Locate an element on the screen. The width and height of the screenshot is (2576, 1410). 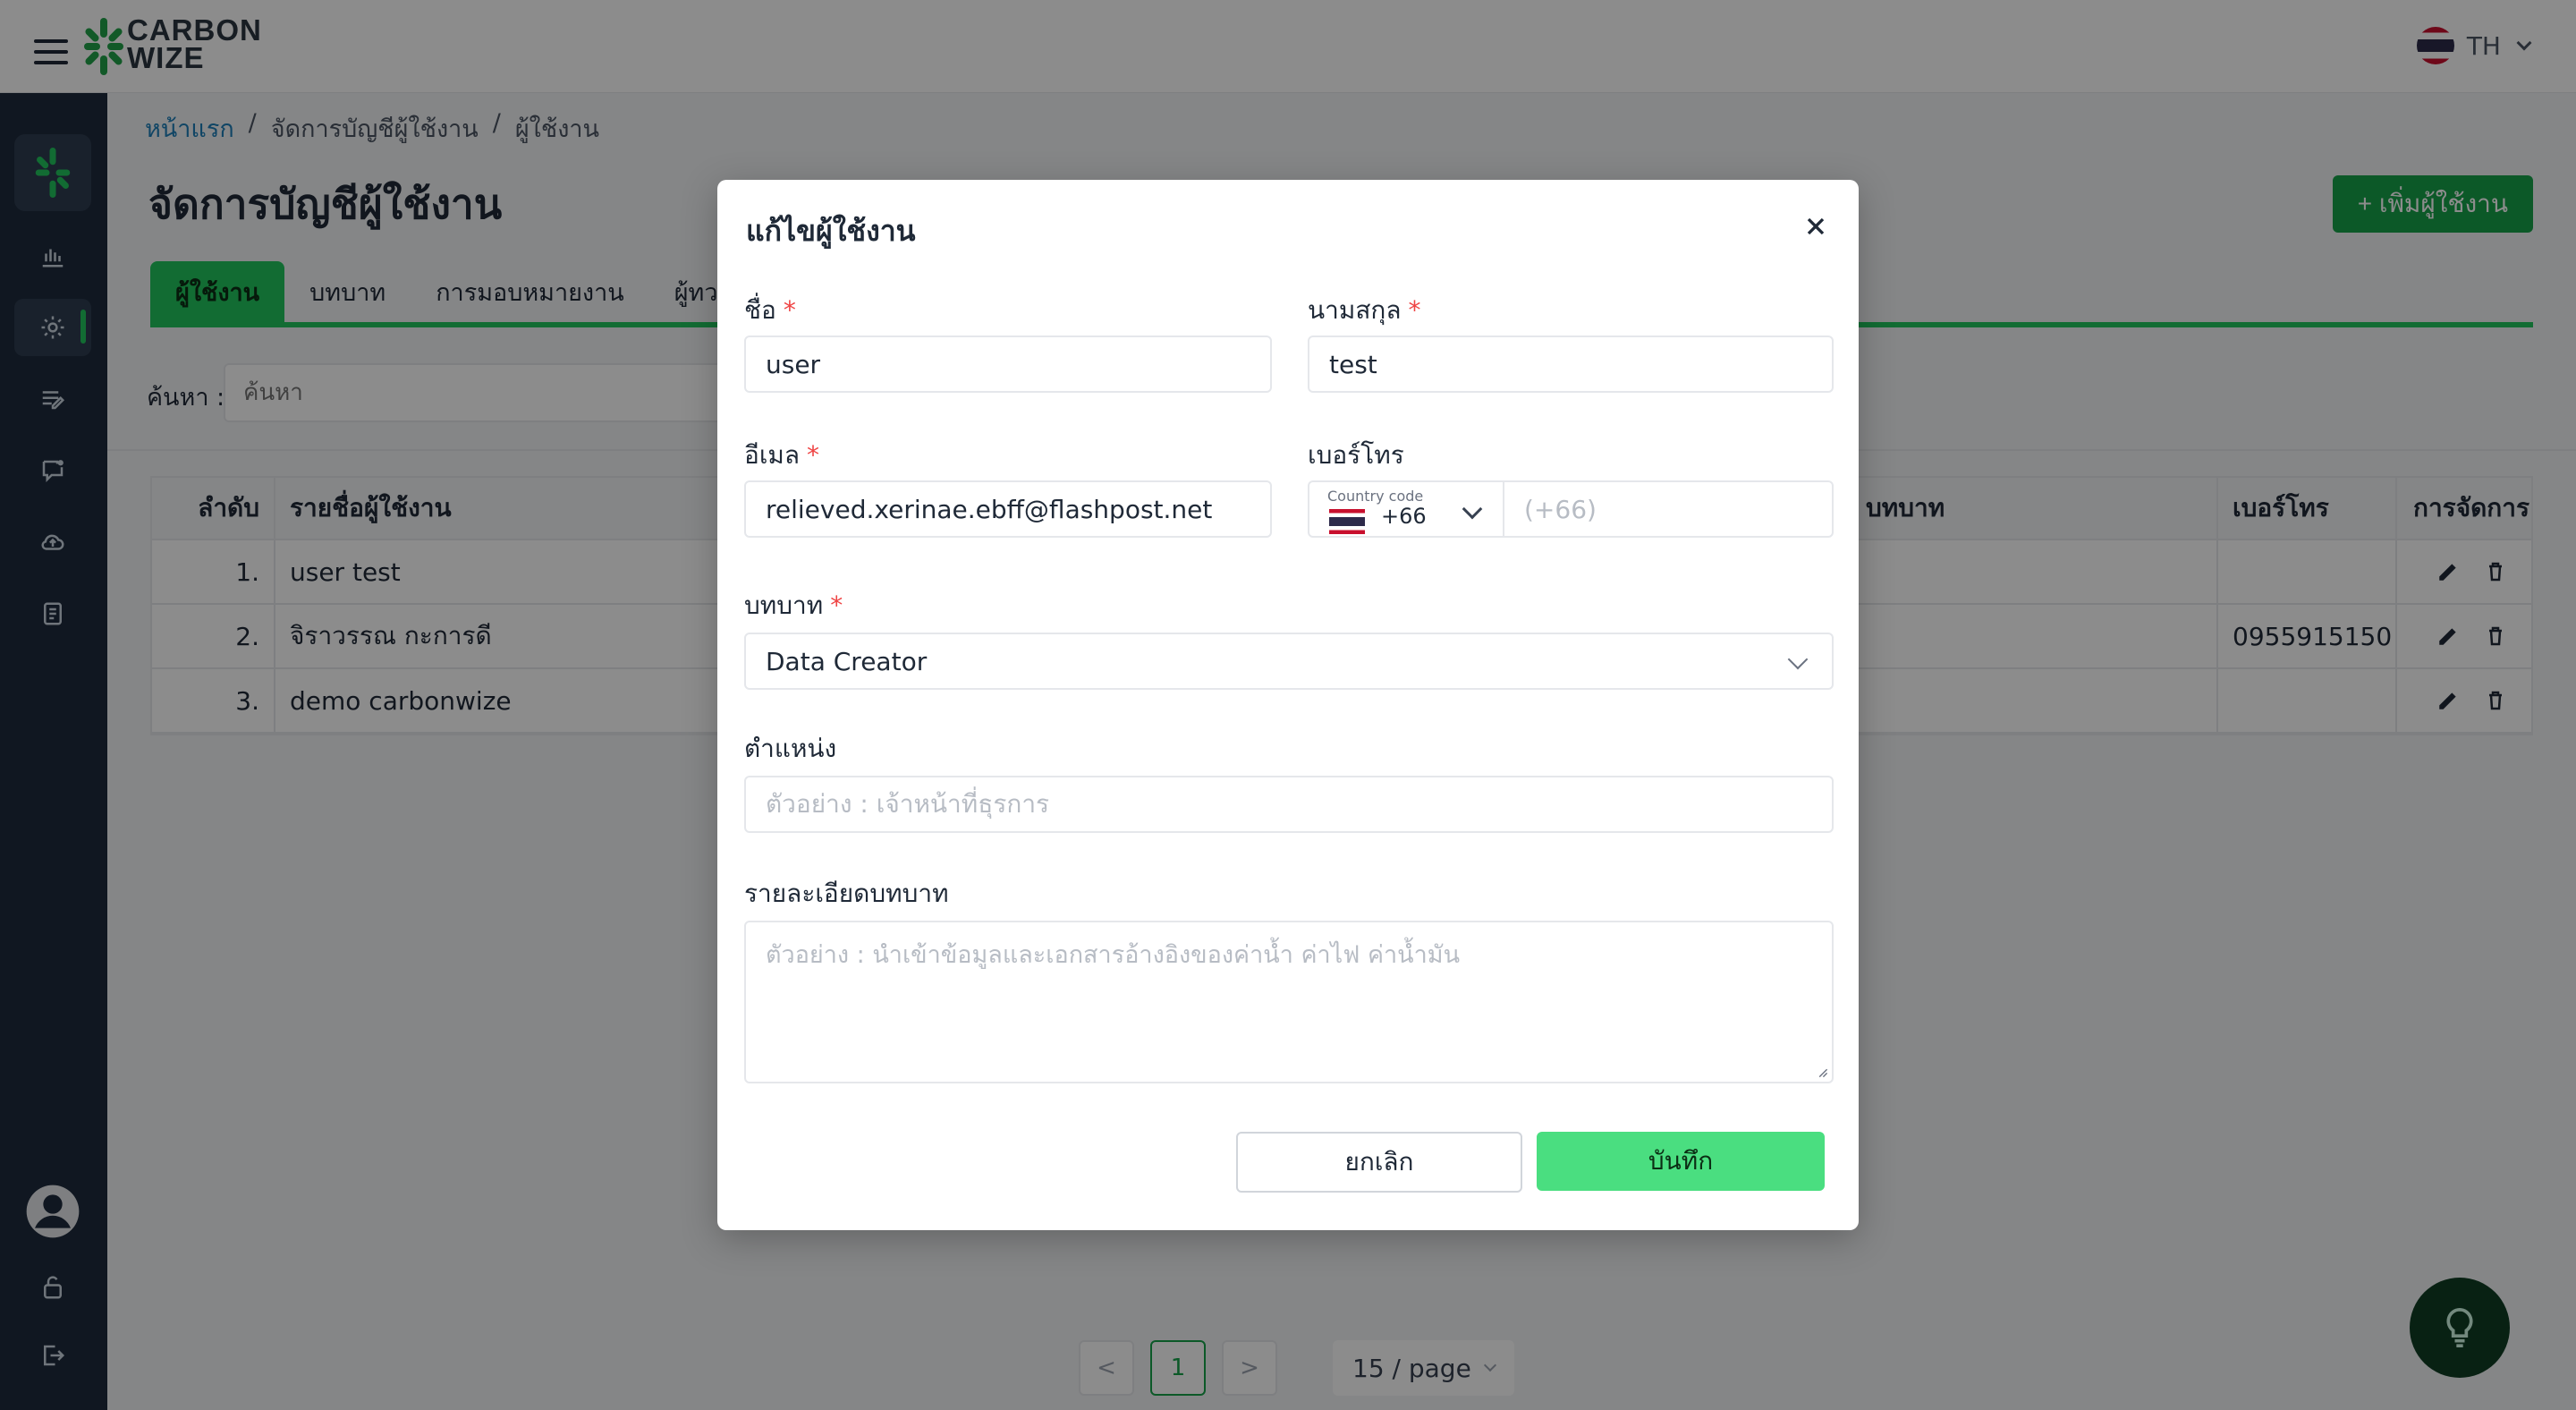
first-name-field: user is located at coordinates (1008, 365).